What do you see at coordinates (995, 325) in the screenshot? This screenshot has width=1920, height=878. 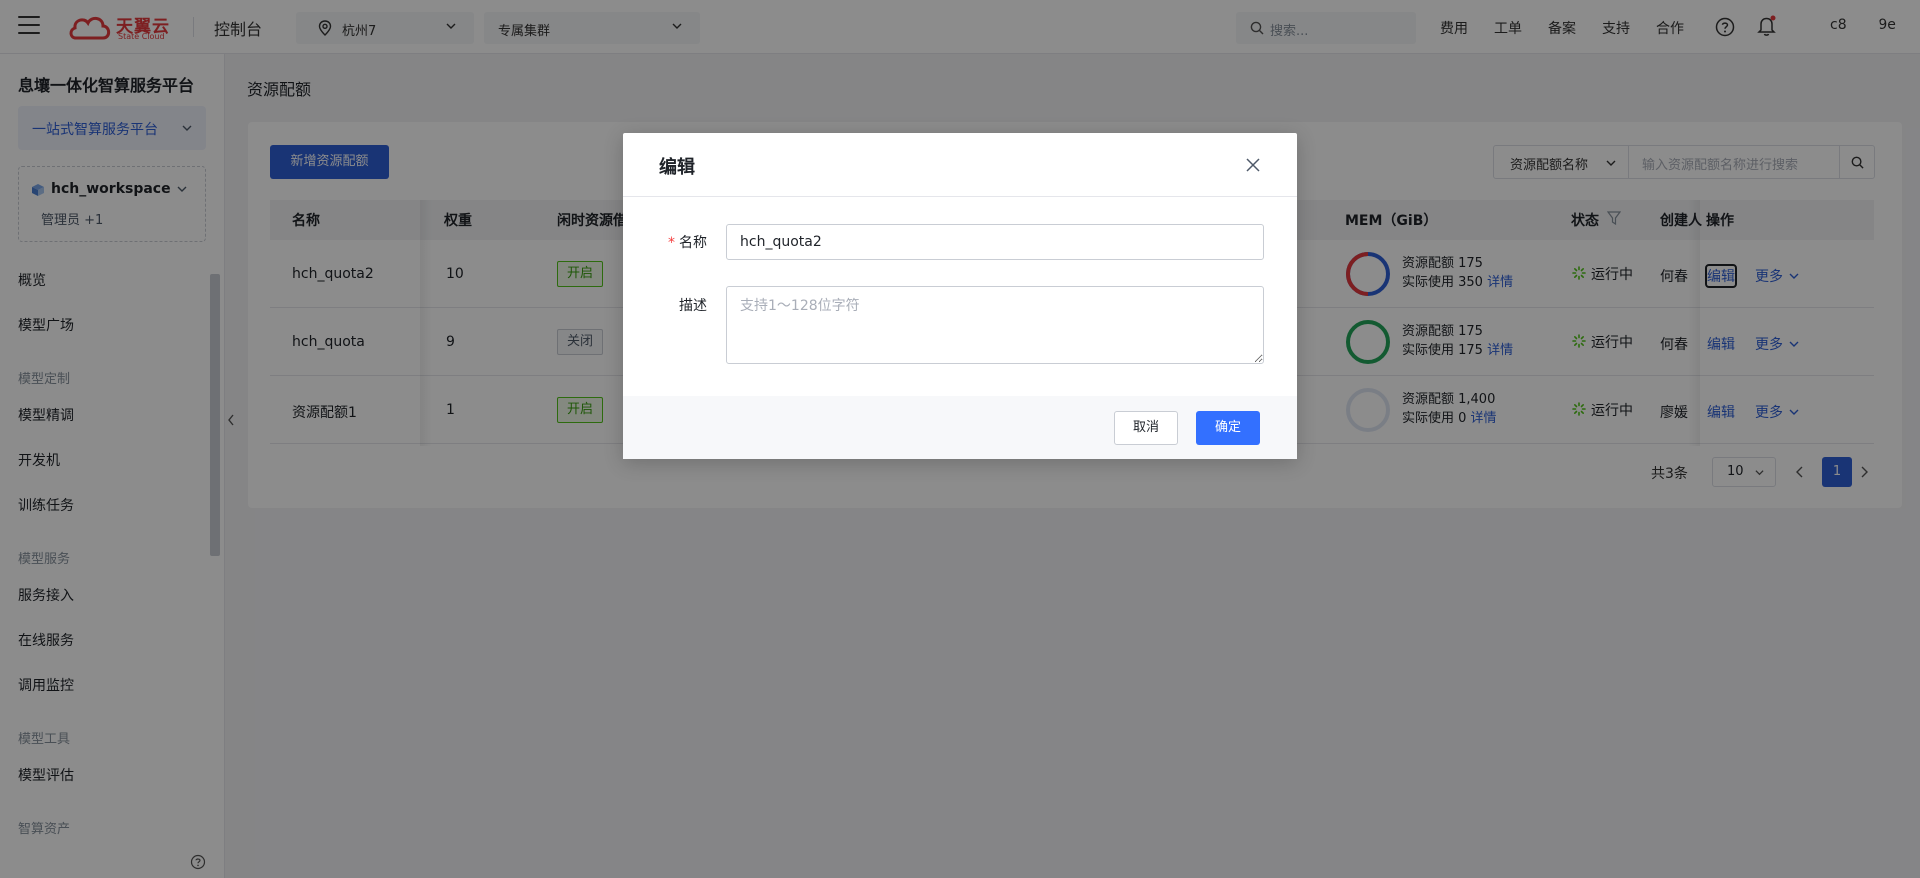 I see `description-textarea` at bounding box center [995, 325].